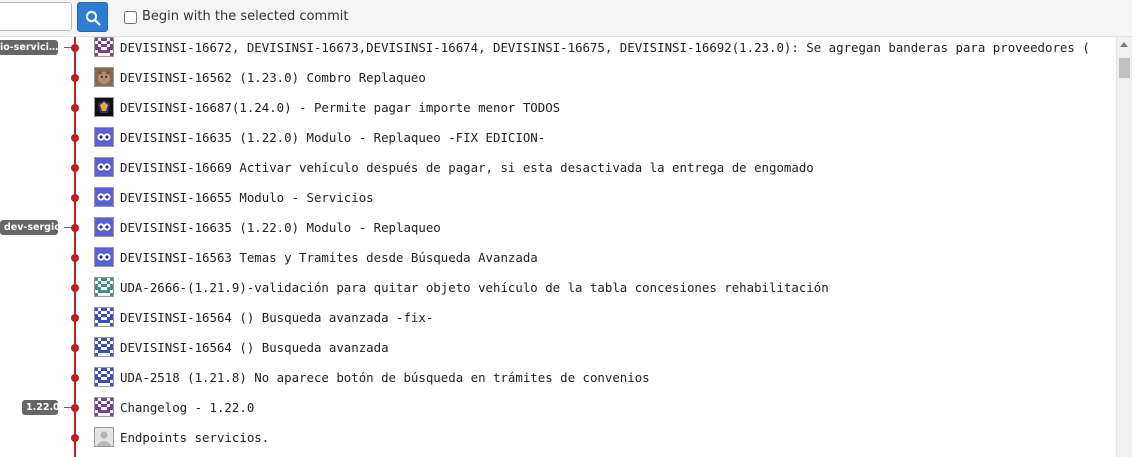 Image resolution: width=1142 pixels, height=457 pixels. I want to click on commit-message: DEVISINSI-16564 () Busqueda avanzada, so click(254, 347).